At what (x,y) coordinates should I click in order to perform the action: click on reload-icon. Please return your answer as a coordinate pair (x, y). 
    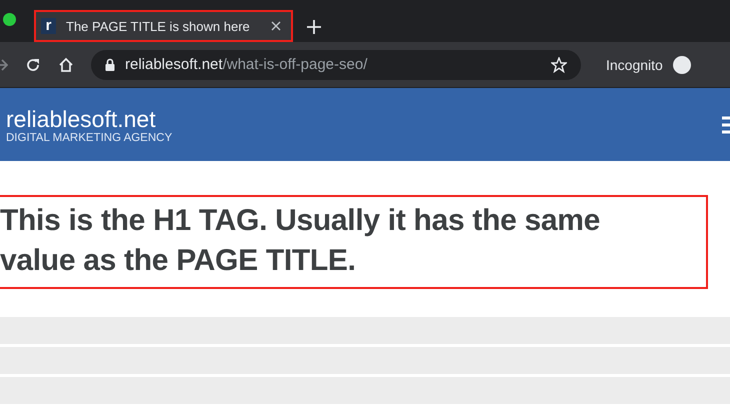
    Looking at the image, I should click on (33, 64).